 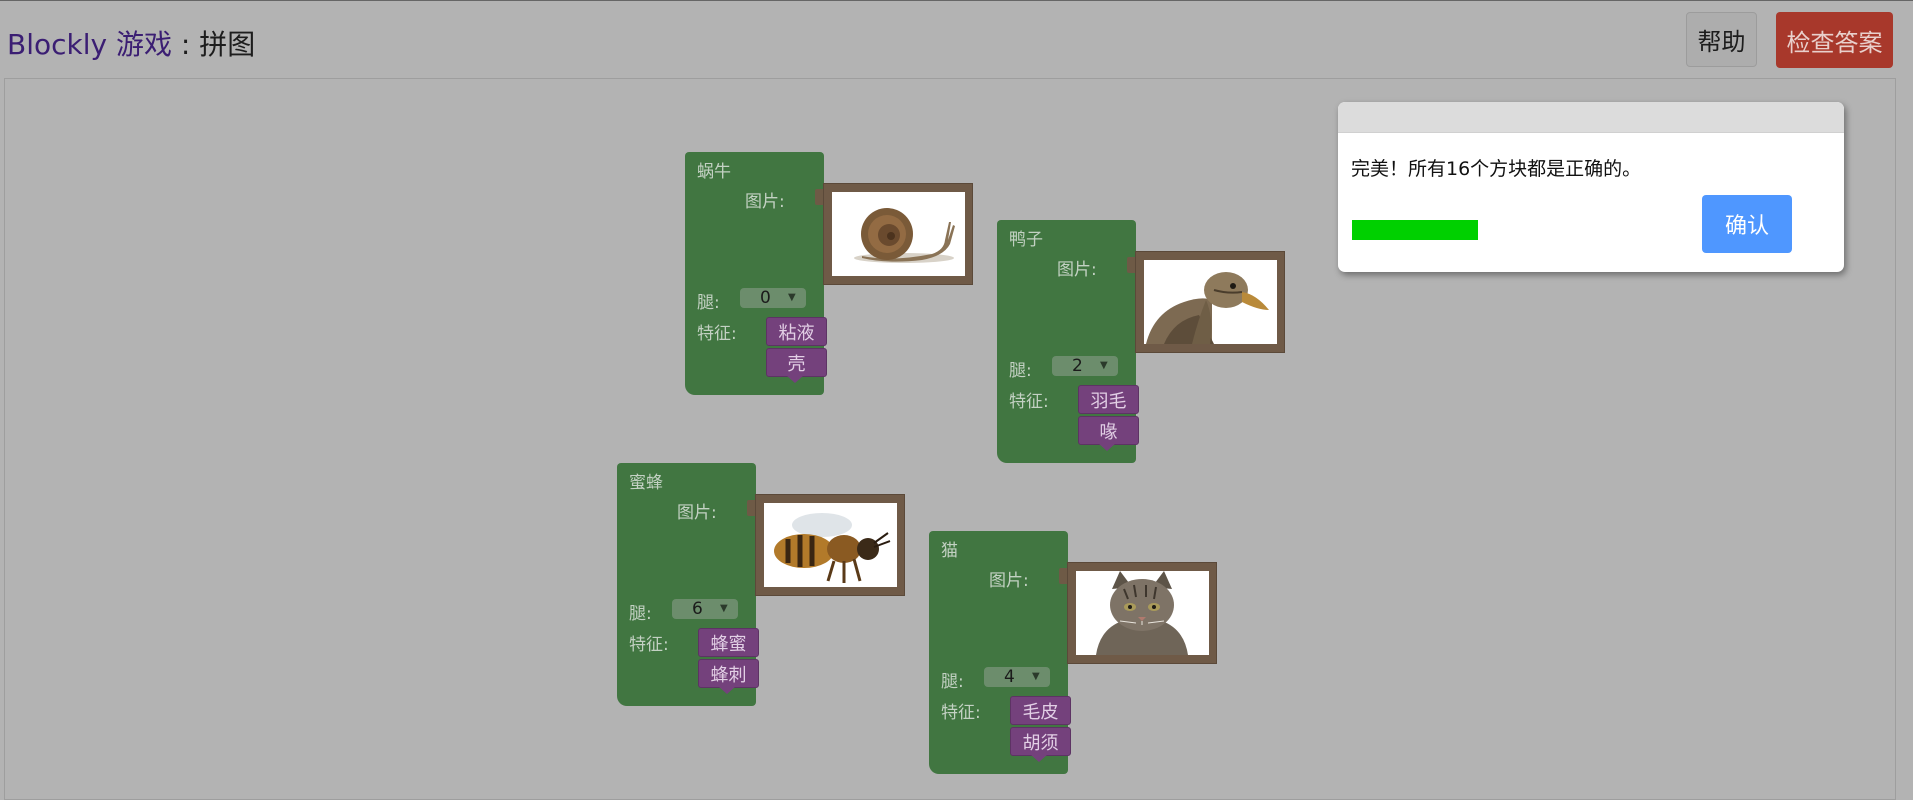 I want to click on page-title: Blockly 游戏 : 拼图, so click(x=131, y=43).